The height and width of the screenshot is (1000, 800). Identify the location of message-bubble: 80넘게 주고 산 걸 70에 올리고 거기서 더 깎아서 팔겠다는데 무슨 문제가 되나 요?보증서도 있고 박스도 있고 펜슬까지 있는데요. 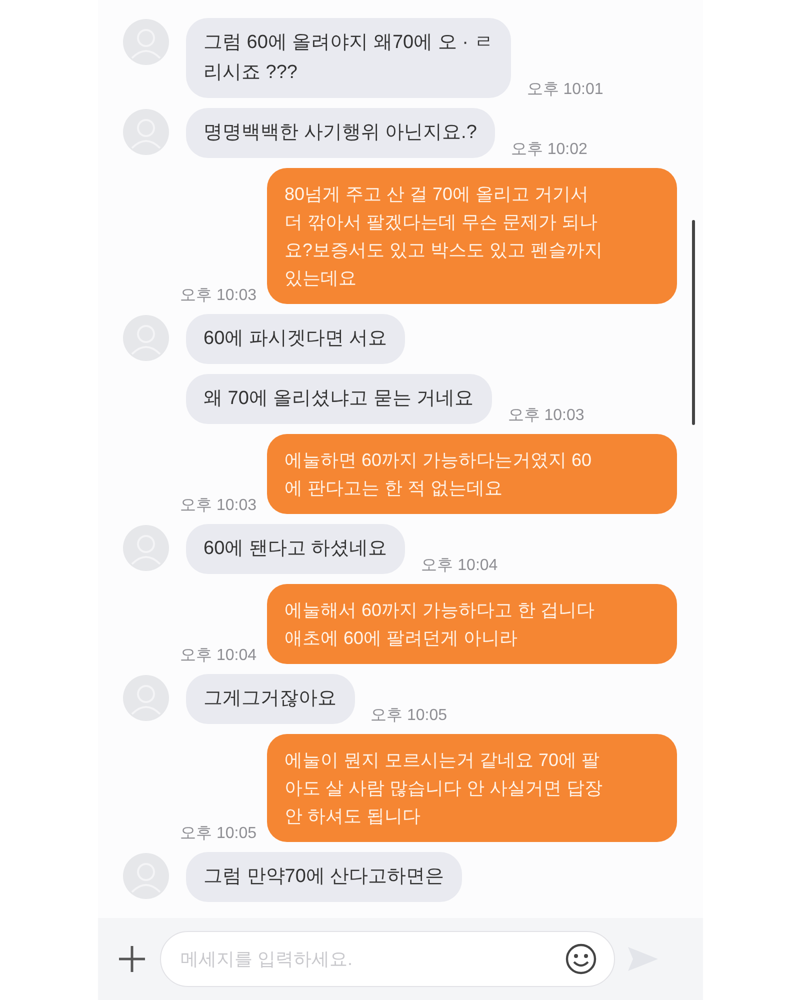
(471, 236).